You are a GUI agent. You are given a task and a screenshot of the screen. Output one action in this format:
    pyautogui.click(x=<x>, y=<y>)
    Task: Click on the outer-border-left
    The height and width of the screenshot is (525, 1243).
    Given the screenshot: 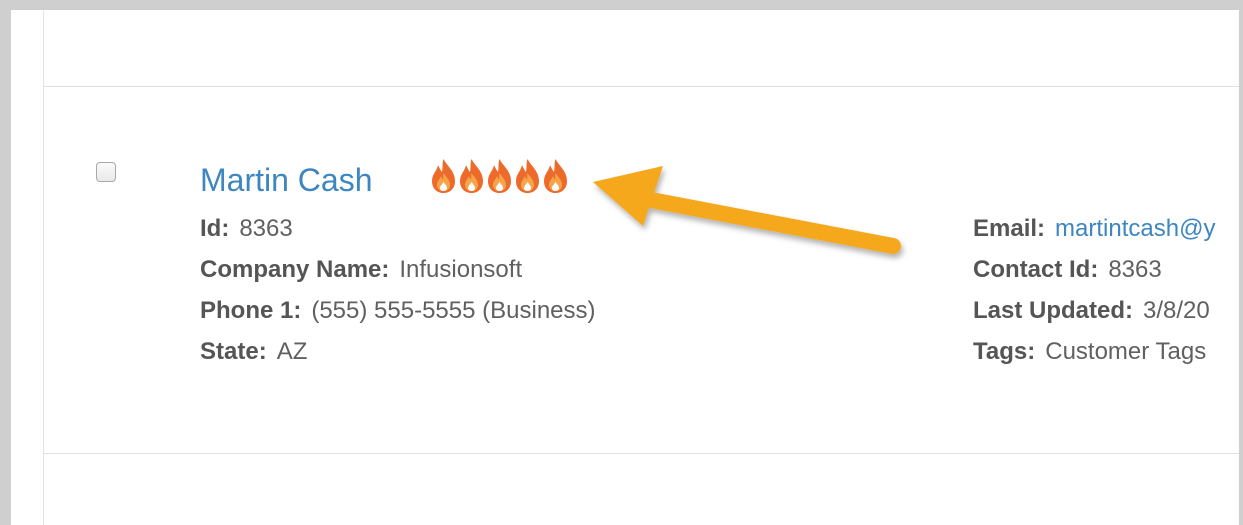 What is the action you would take?
    pyautogui.click(x=5, y=262)
    